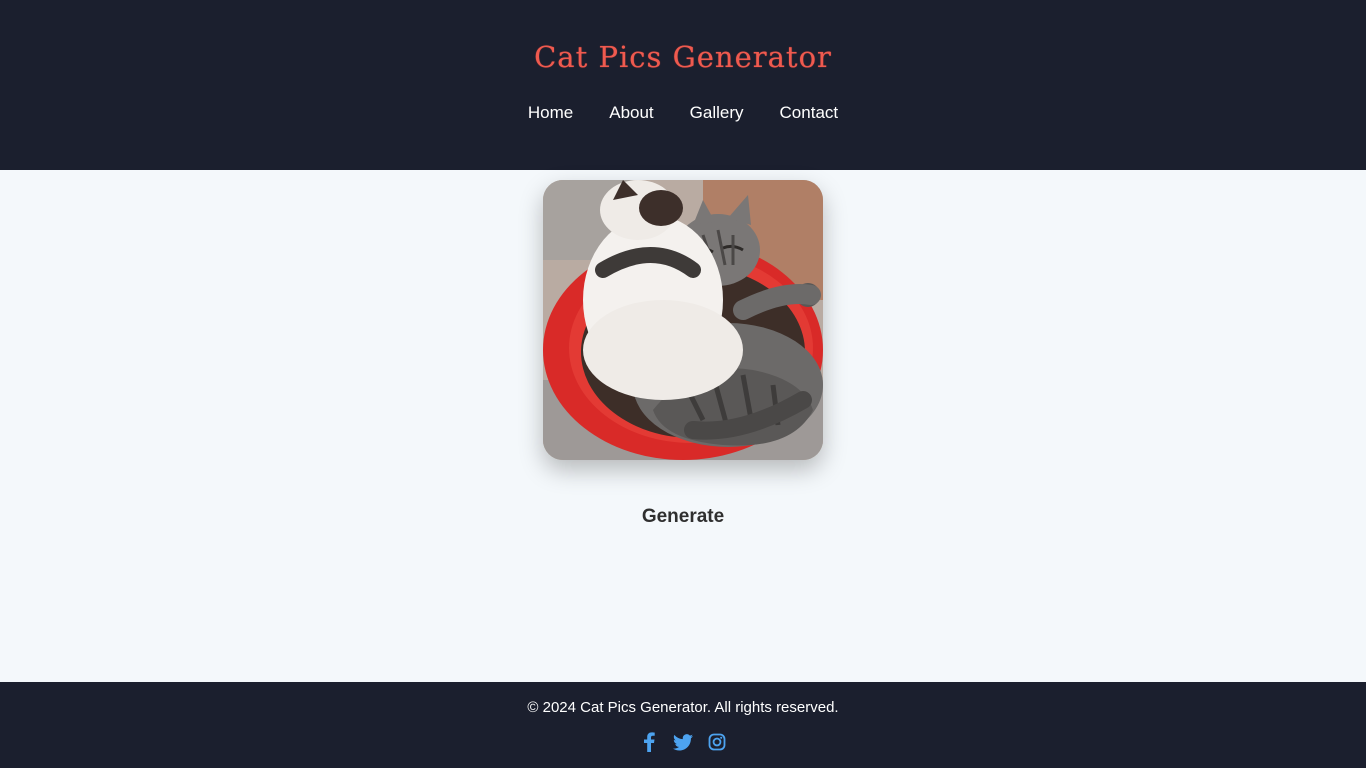 This screenshot has width=1366, height=768. I want to click on nav-about-link: About, so click(631, 113).